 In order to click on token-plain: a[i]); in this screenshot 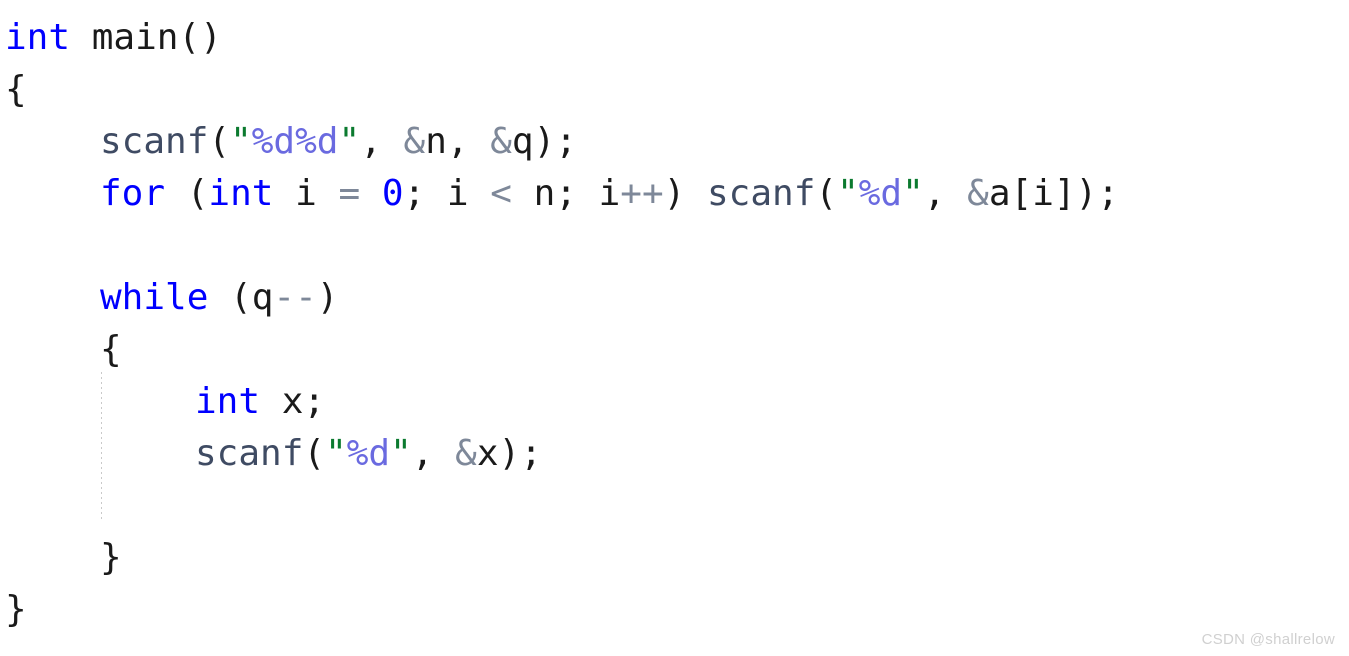, I will do `click(1053, 193)`.